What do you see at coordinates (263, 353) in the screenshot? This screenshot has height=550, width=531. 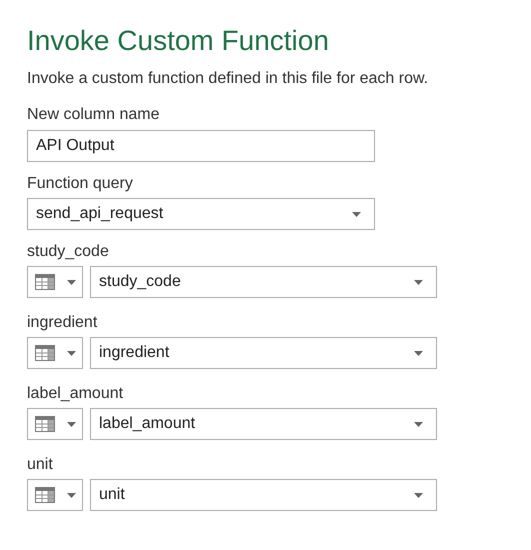 I see `dropdown: ingredient` at bounding box center [263, 353].